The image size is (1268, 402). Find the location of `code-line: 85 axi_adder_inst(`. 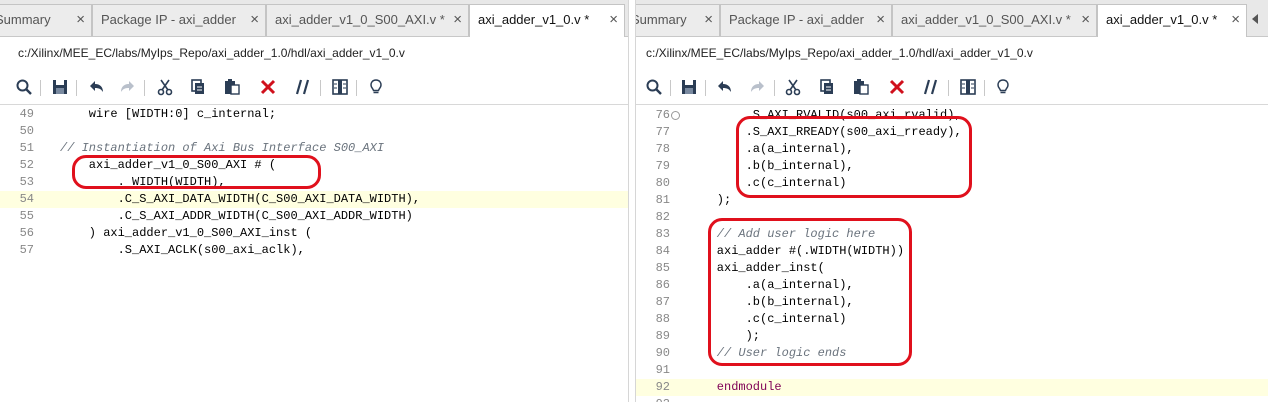

code-line: 85 axi_adder_inst( is located at coordinates (952, 268).